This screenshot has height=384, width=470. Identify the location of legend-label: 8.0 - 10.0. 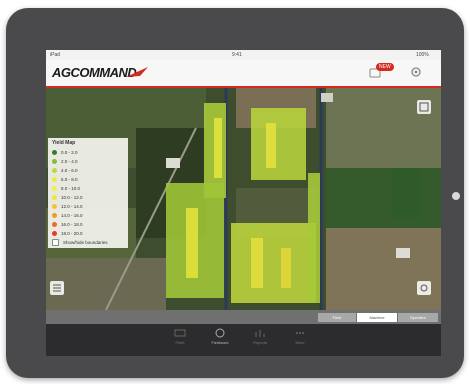
(71, 188).